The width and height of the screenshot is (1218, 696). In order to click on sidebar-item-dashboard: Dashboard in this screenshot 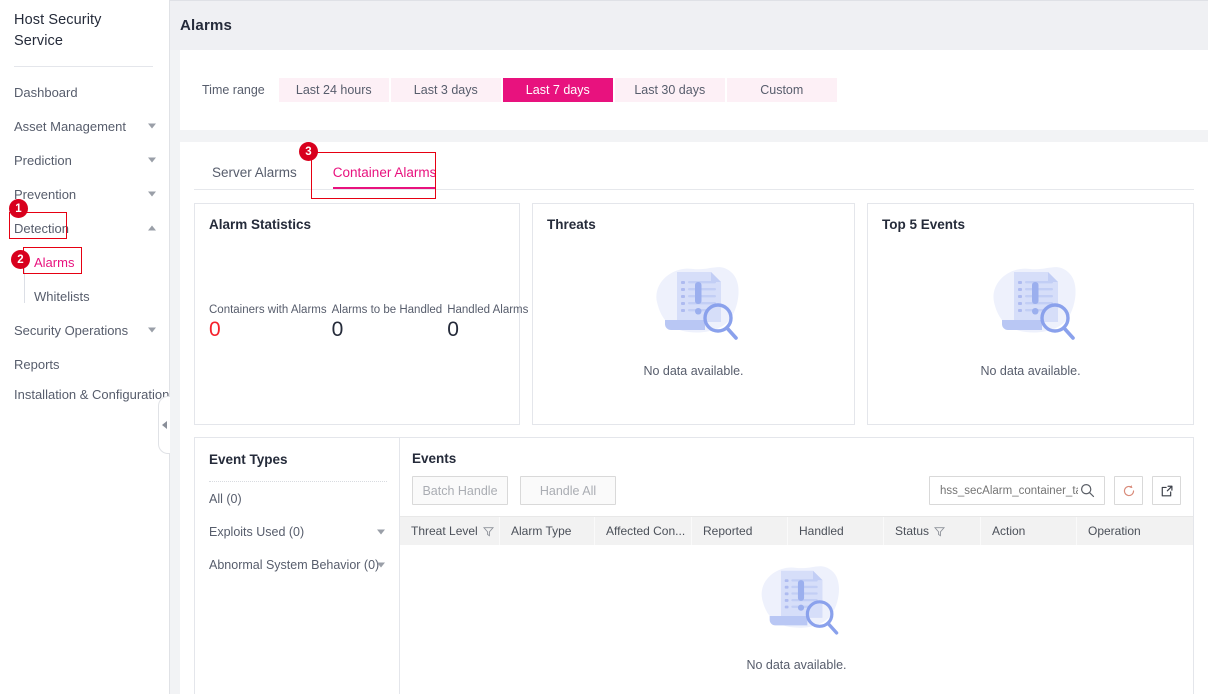, I will do `click(84, 92)`.